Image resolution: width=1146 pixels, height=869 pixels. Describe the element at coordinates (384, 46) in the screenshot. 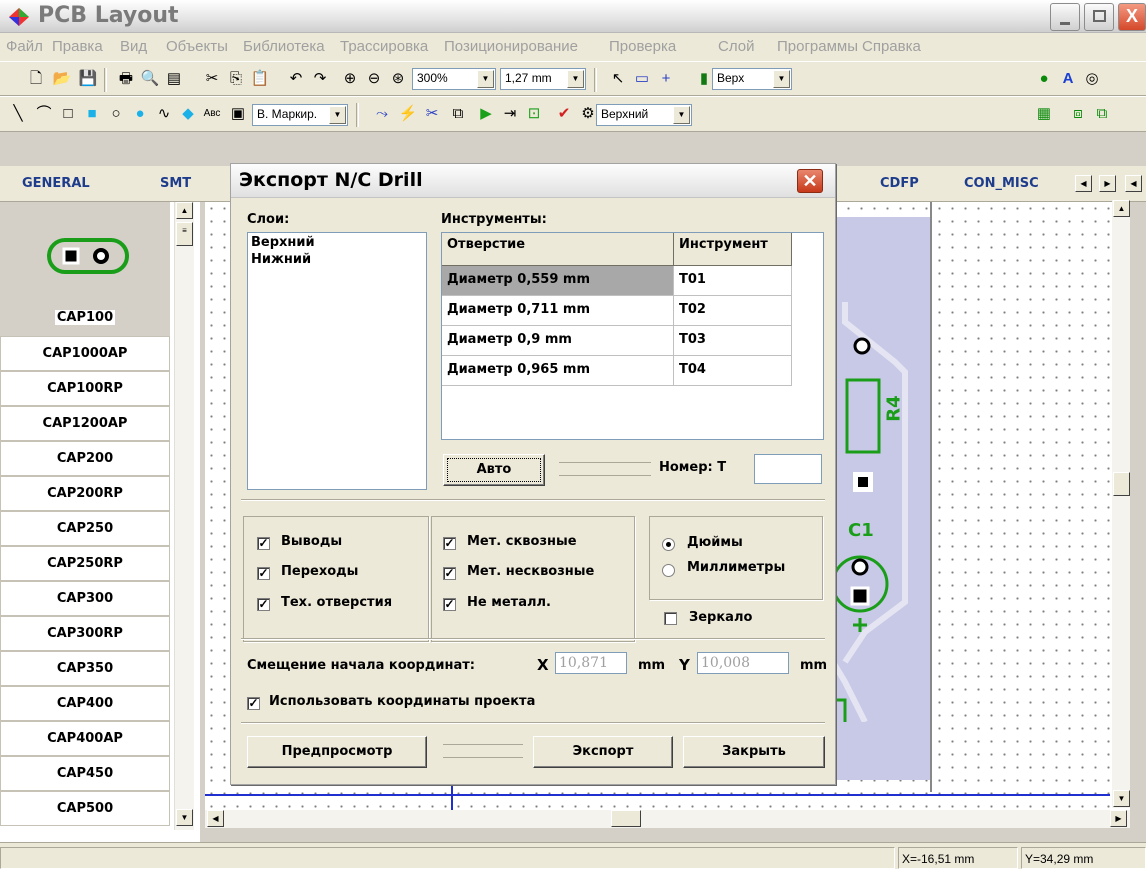

I see `menu-item: Трассировка` at that location.